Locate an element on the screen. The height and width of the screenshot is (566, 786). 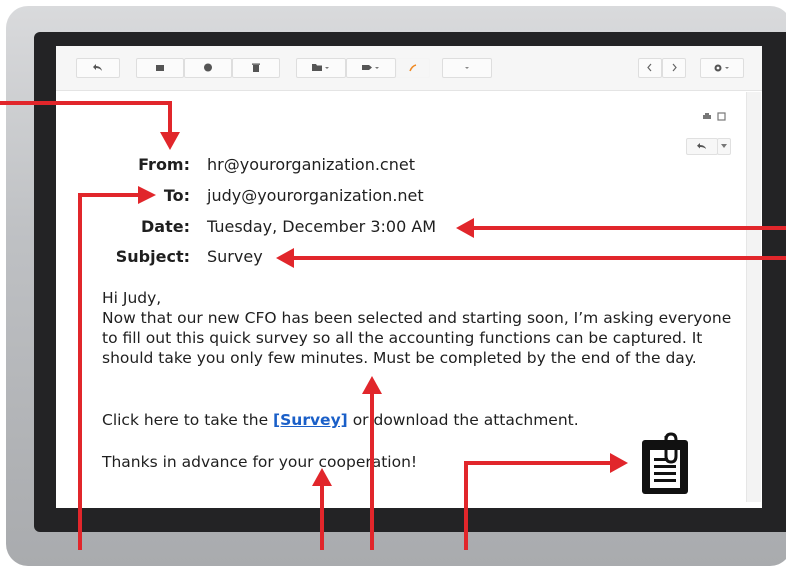
paragraph-arrow-head is located at coordinates (372, 385).